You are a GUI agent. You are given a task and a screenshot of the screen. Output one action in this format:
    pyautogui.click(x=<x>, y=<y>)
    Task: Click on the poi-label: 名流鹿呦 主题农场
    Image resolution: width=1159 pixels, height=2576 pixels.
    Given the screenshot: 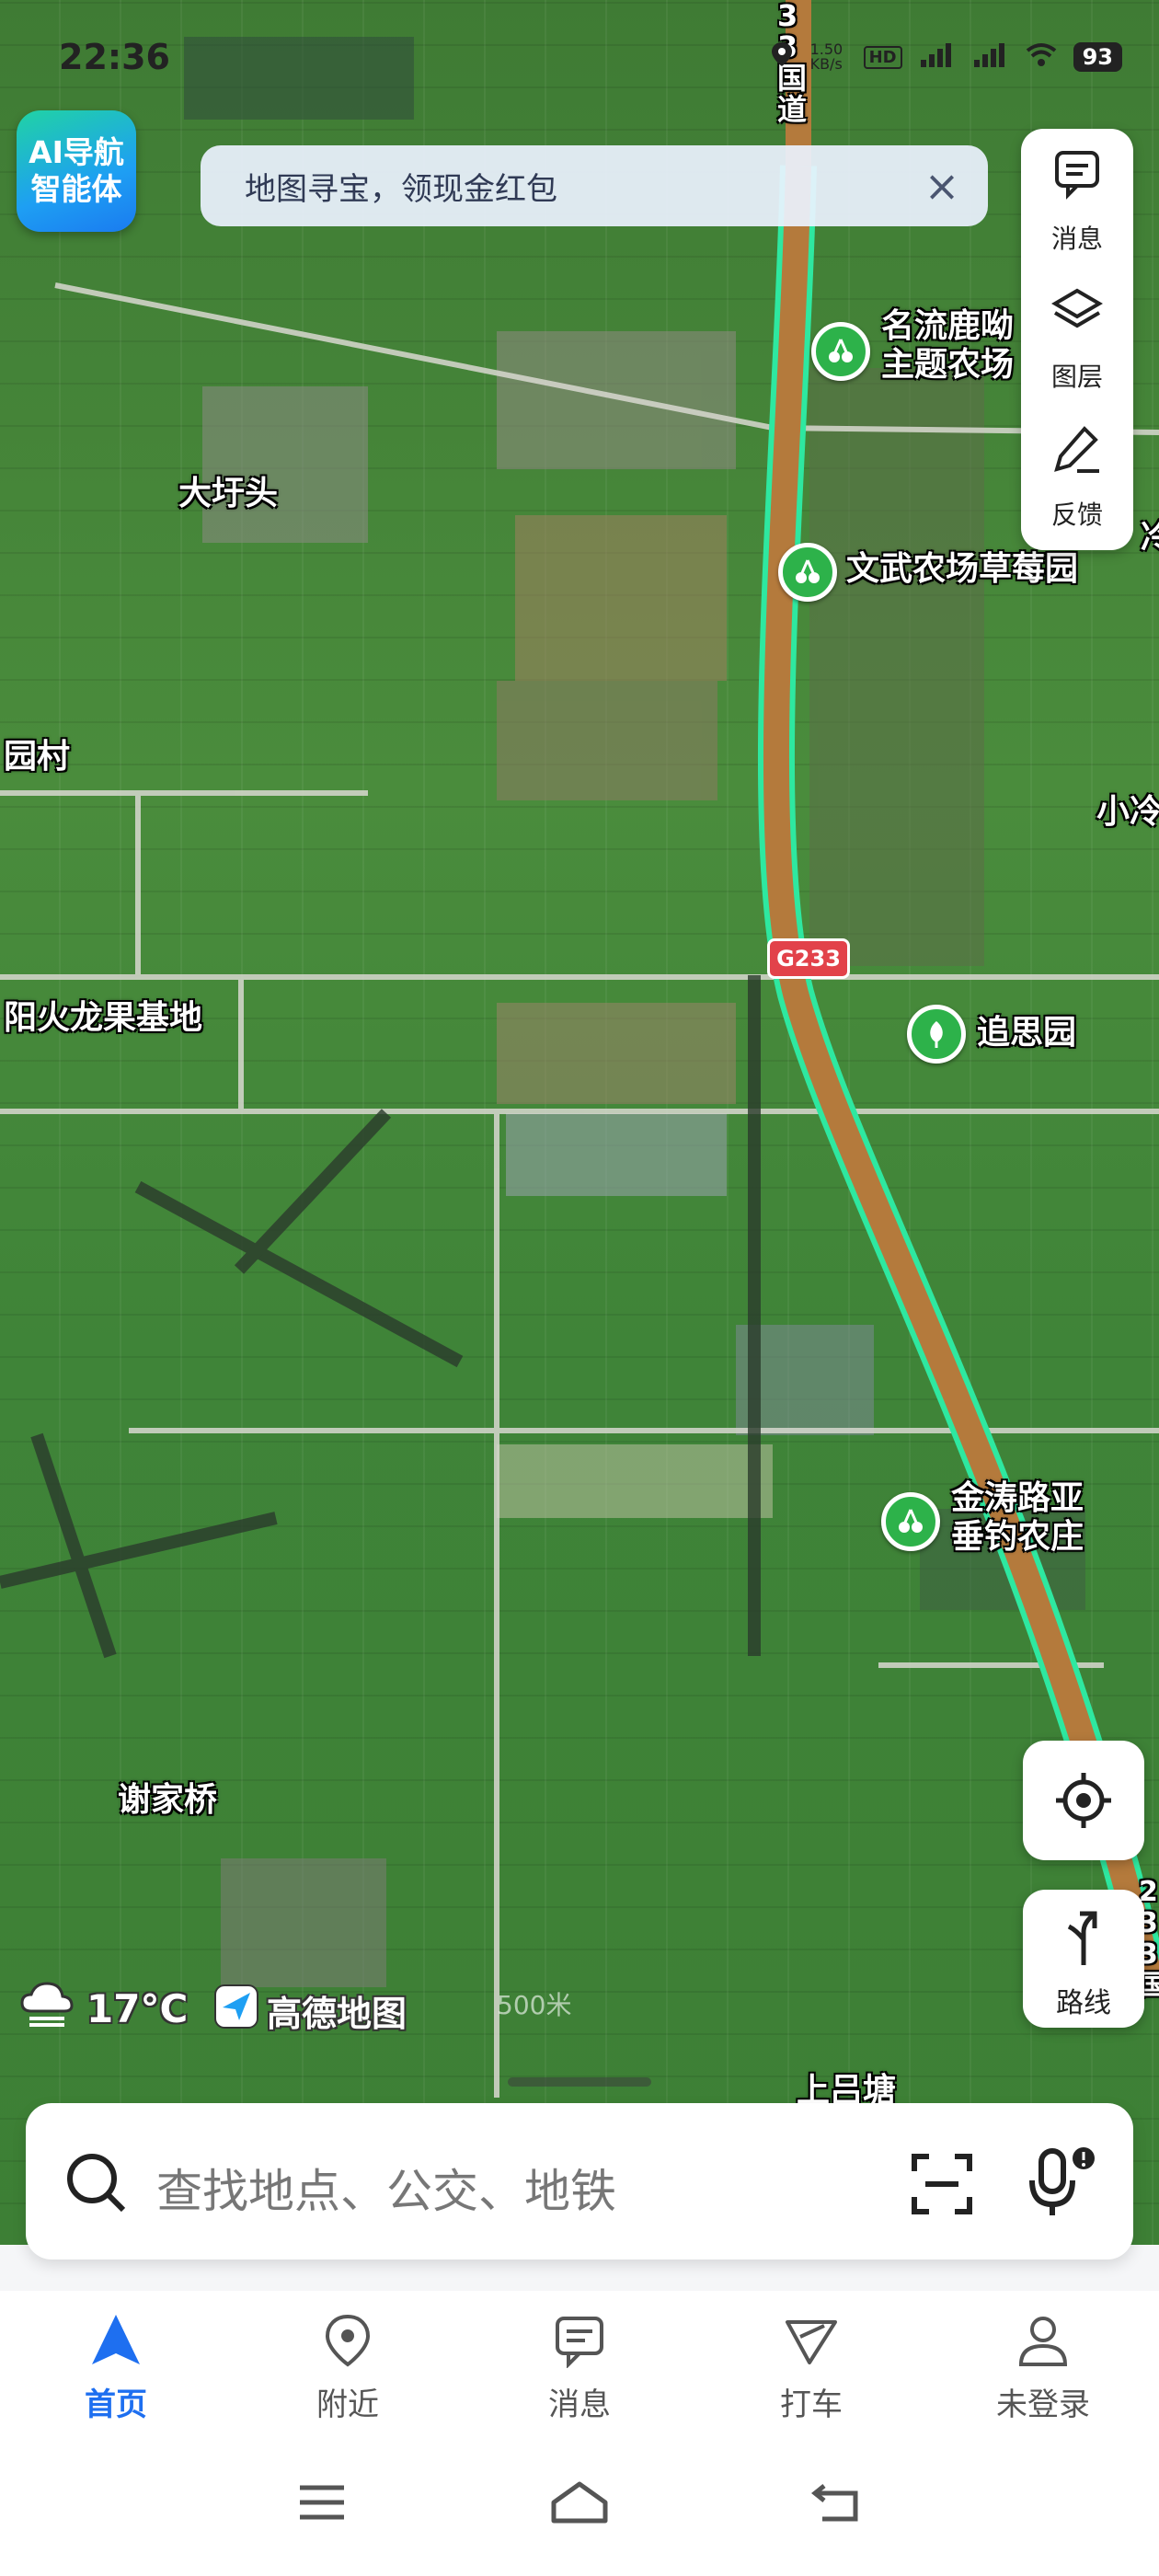 What is the action you would take?
    pyautogui.click(x=947, y=346)
    